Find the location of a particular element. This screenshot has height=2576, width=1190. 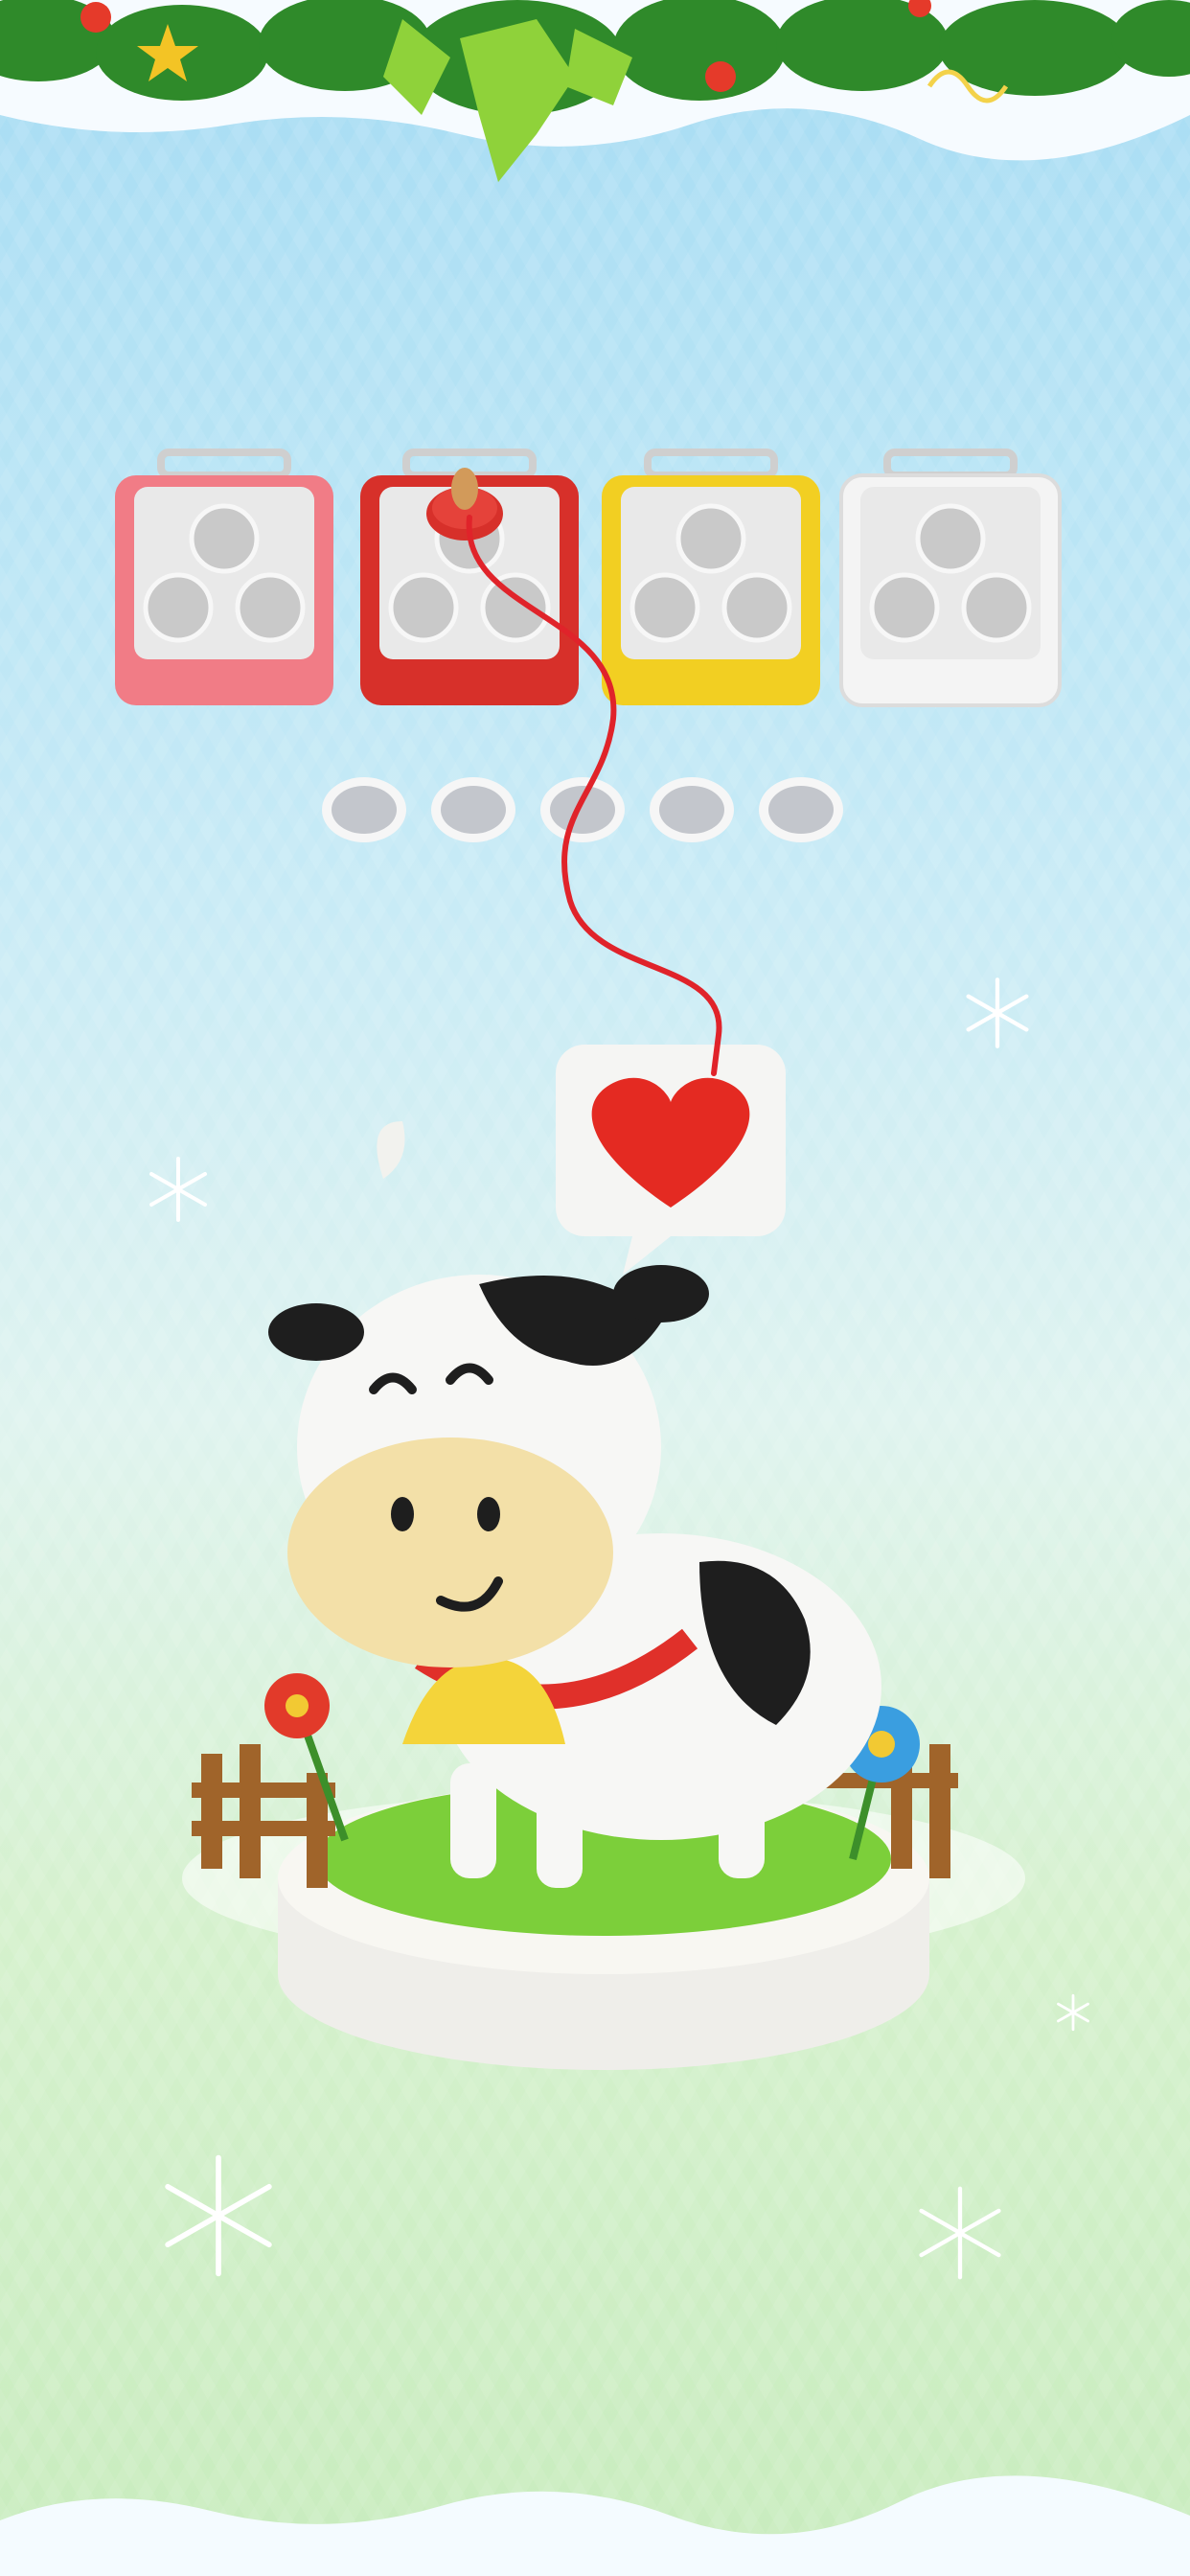

christmas-garland is located at coordinates (595, 96).